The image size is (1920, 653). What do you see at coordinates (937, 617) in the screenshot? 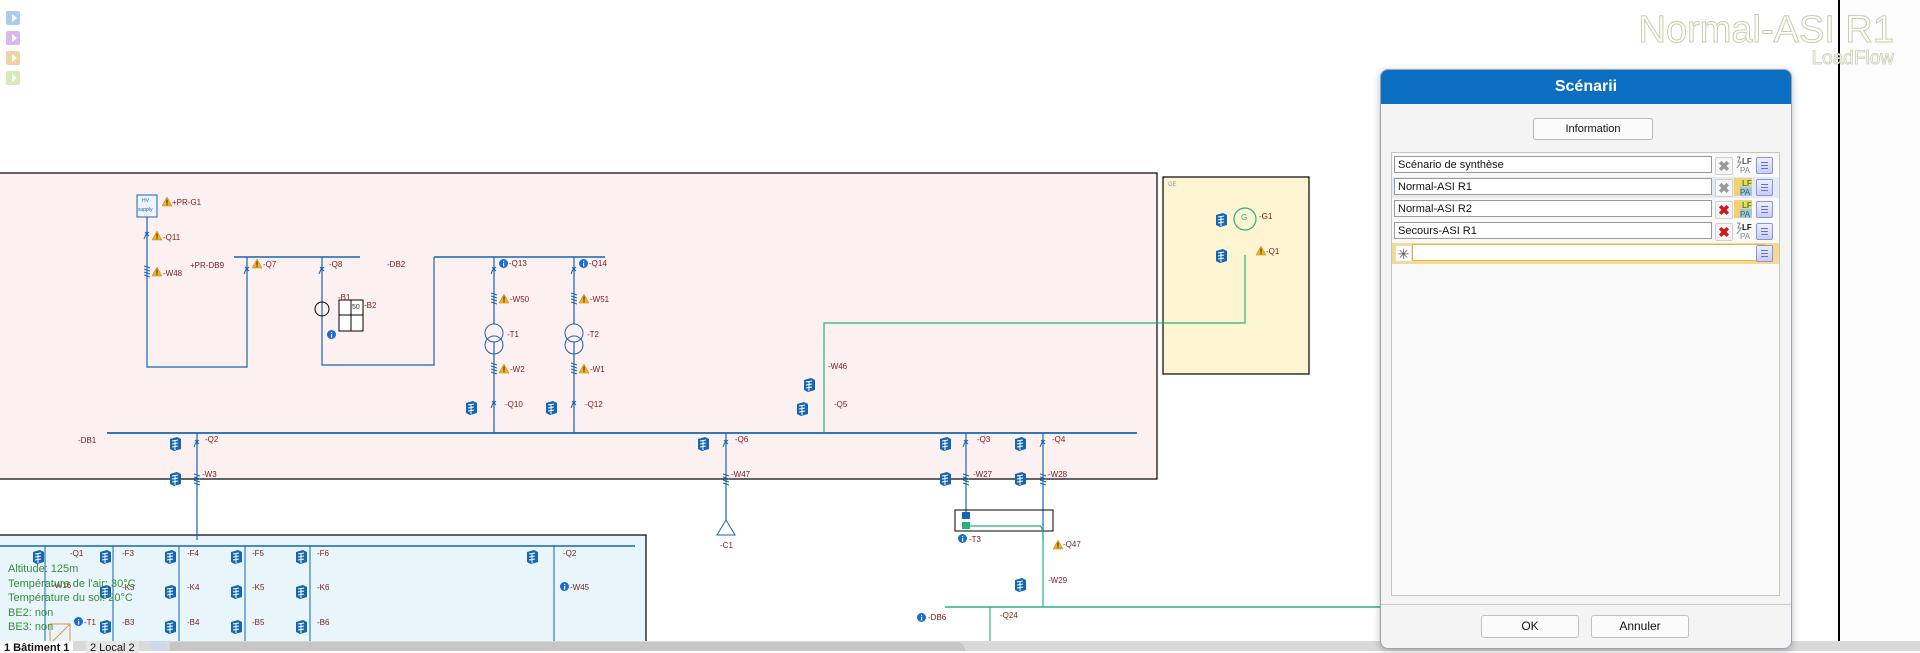
I see `svg-text: -DB6` at bounding box center [937, 617].